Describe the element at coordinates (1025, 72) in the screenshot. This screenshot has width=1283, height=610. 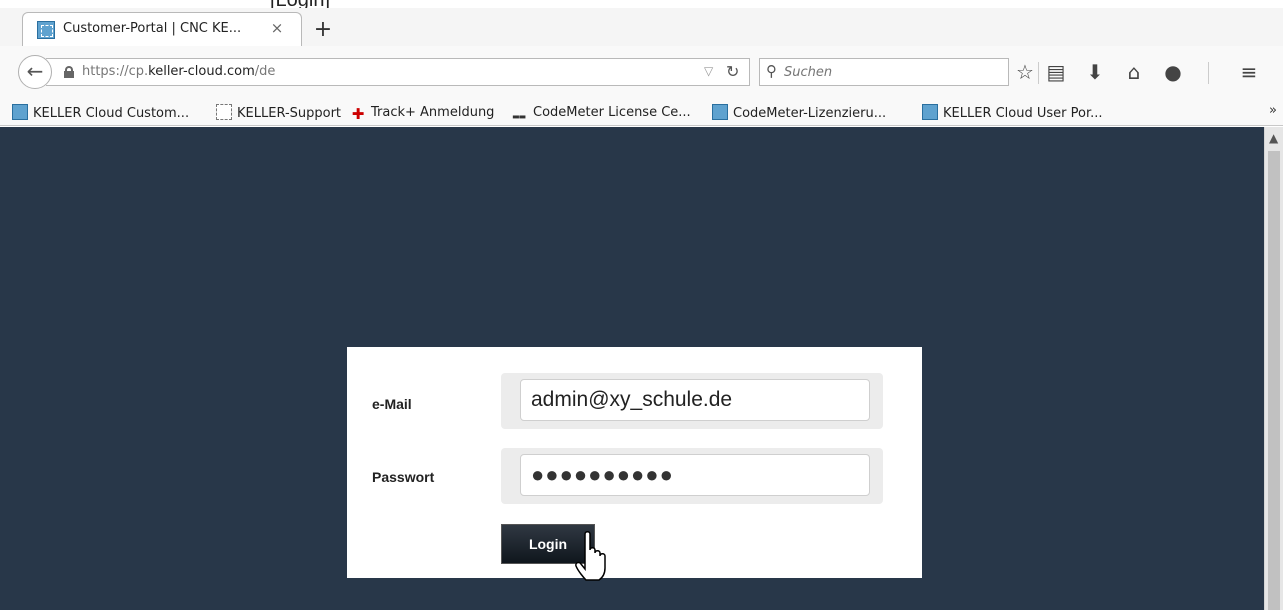
I see `bookmark-star-icon: ☆` at that location.